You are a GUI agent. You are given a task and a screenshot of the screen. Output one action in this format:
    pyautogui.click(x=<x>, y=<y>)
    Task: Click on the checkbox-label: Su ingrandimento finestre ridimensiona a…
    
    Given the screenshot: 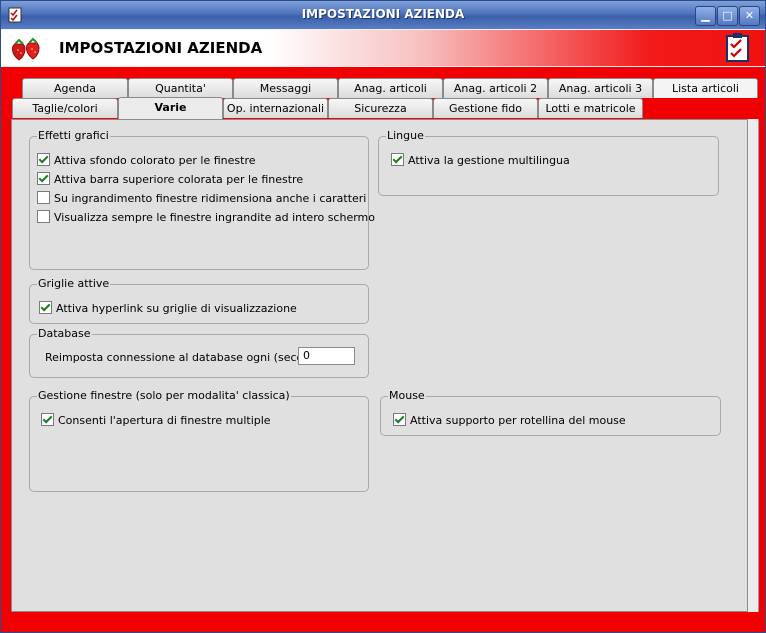 What is the action you would take?
    pyautogui.click(x=210, y=198)
    